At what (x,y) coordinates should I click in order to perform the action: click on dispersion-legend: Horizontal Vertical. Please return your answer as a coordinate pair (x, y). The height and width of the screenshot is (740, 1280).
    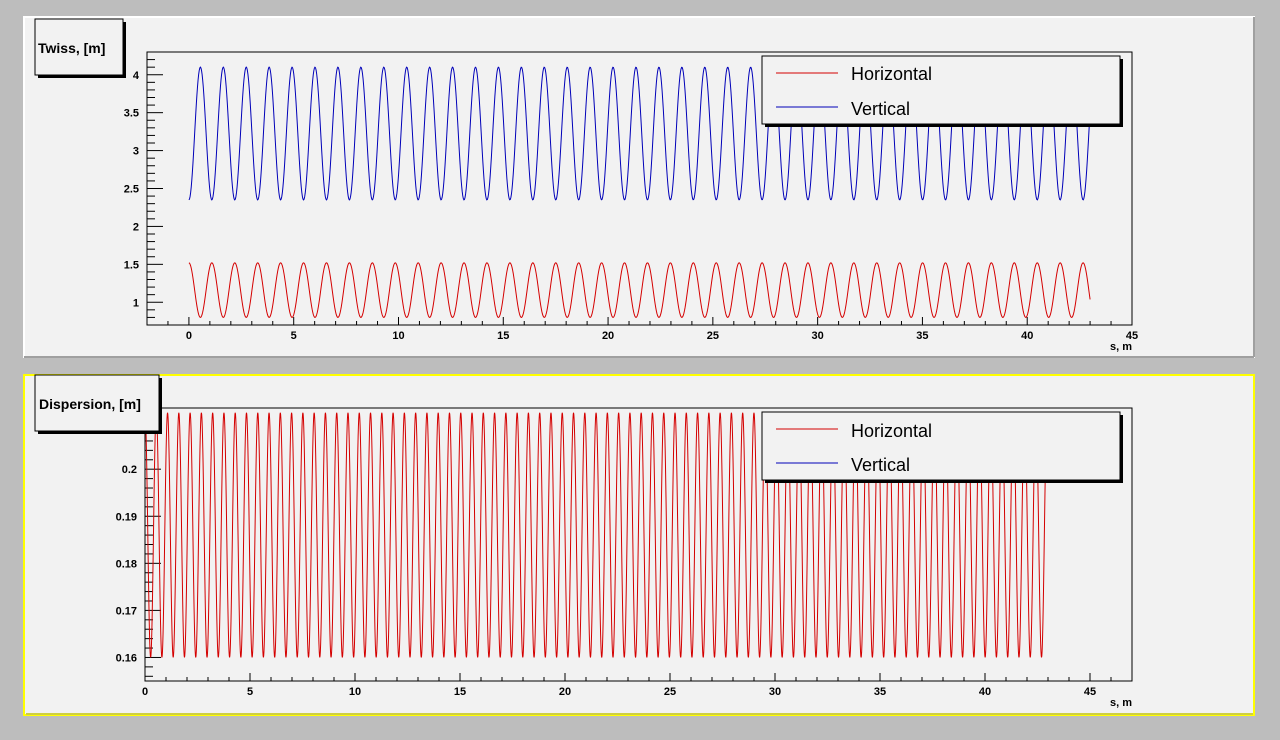
    Looking at the image, I should click on (942, 447).